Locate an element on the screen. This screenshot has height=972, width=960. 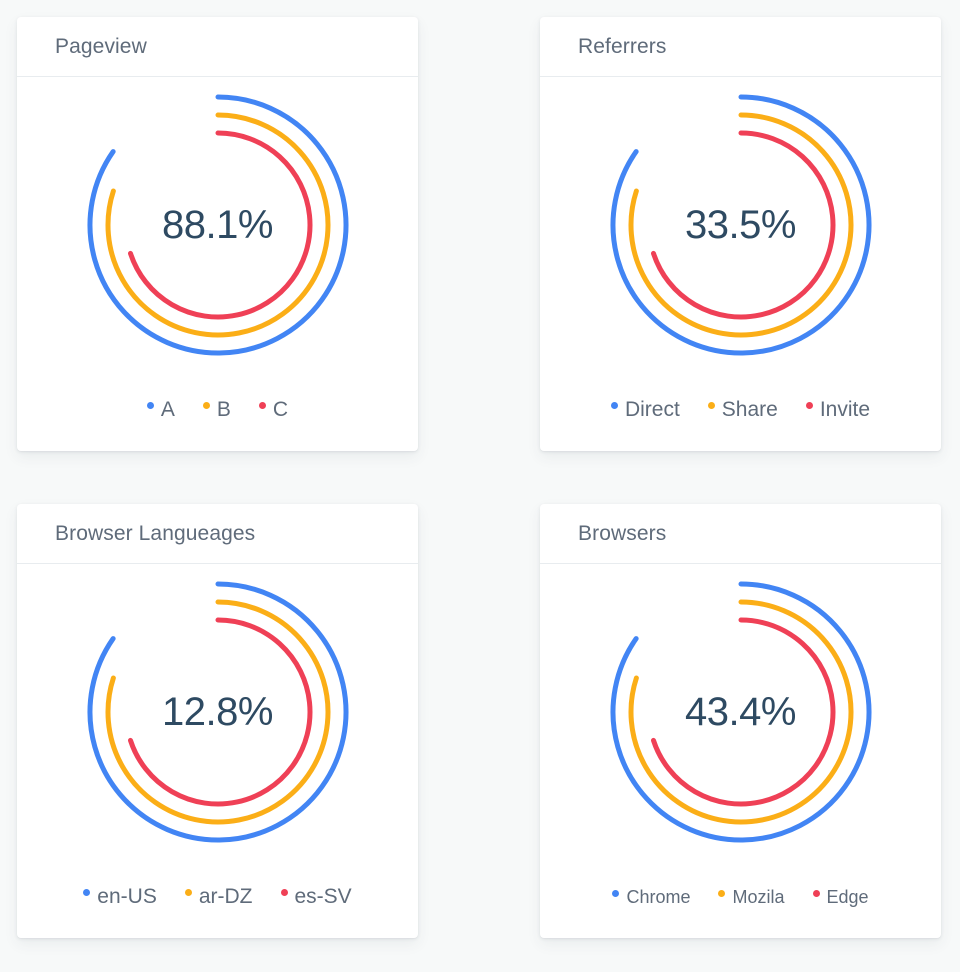
legend-item: Mozila is located at coordinates (751, 897).